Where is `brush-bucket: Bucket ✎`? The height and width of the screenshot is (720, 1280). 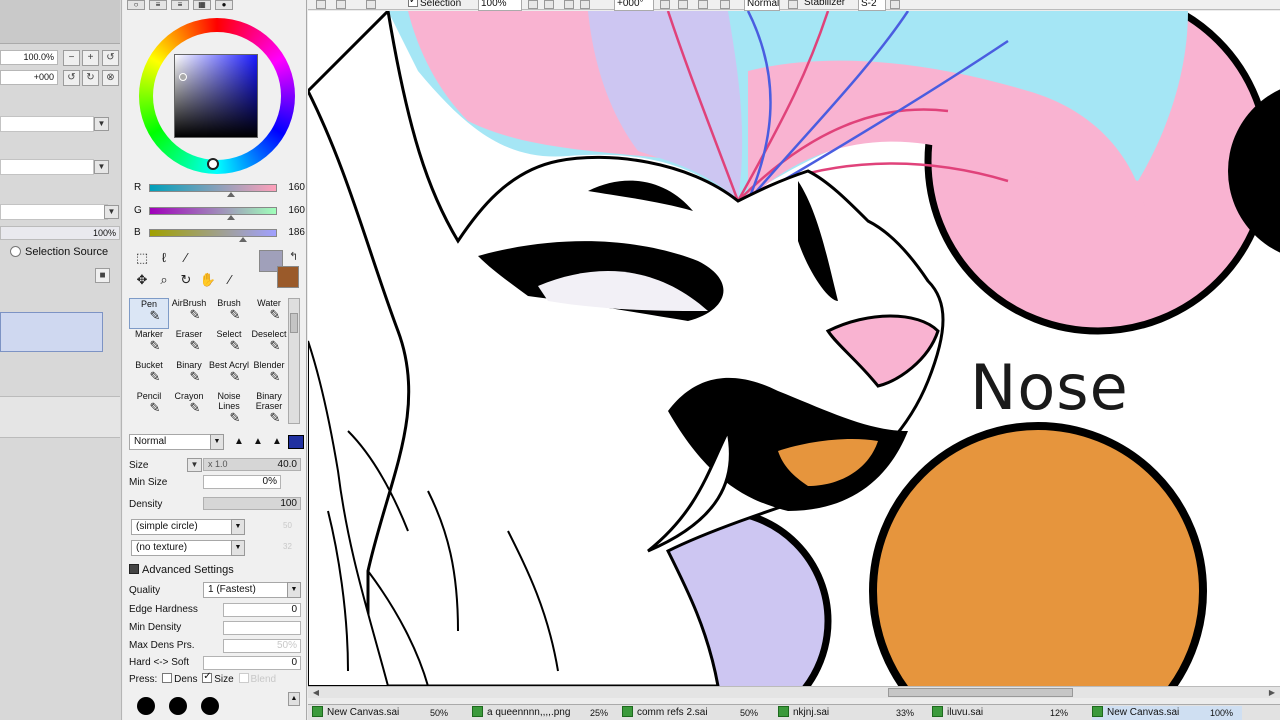
brush-bucket: Bucket ✎ is located at coordinates (149, 375).